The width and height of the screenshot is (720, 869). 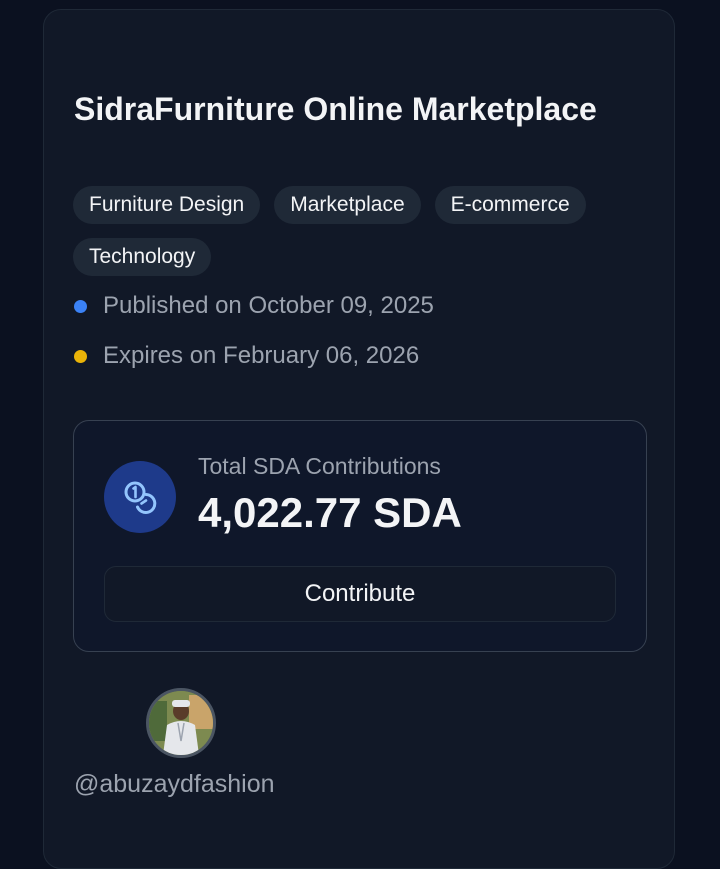 What do you see at coordinates (360, 594) in the screenshot?
I see `contribute-button: Contribute` at bounding box center [360, 594].